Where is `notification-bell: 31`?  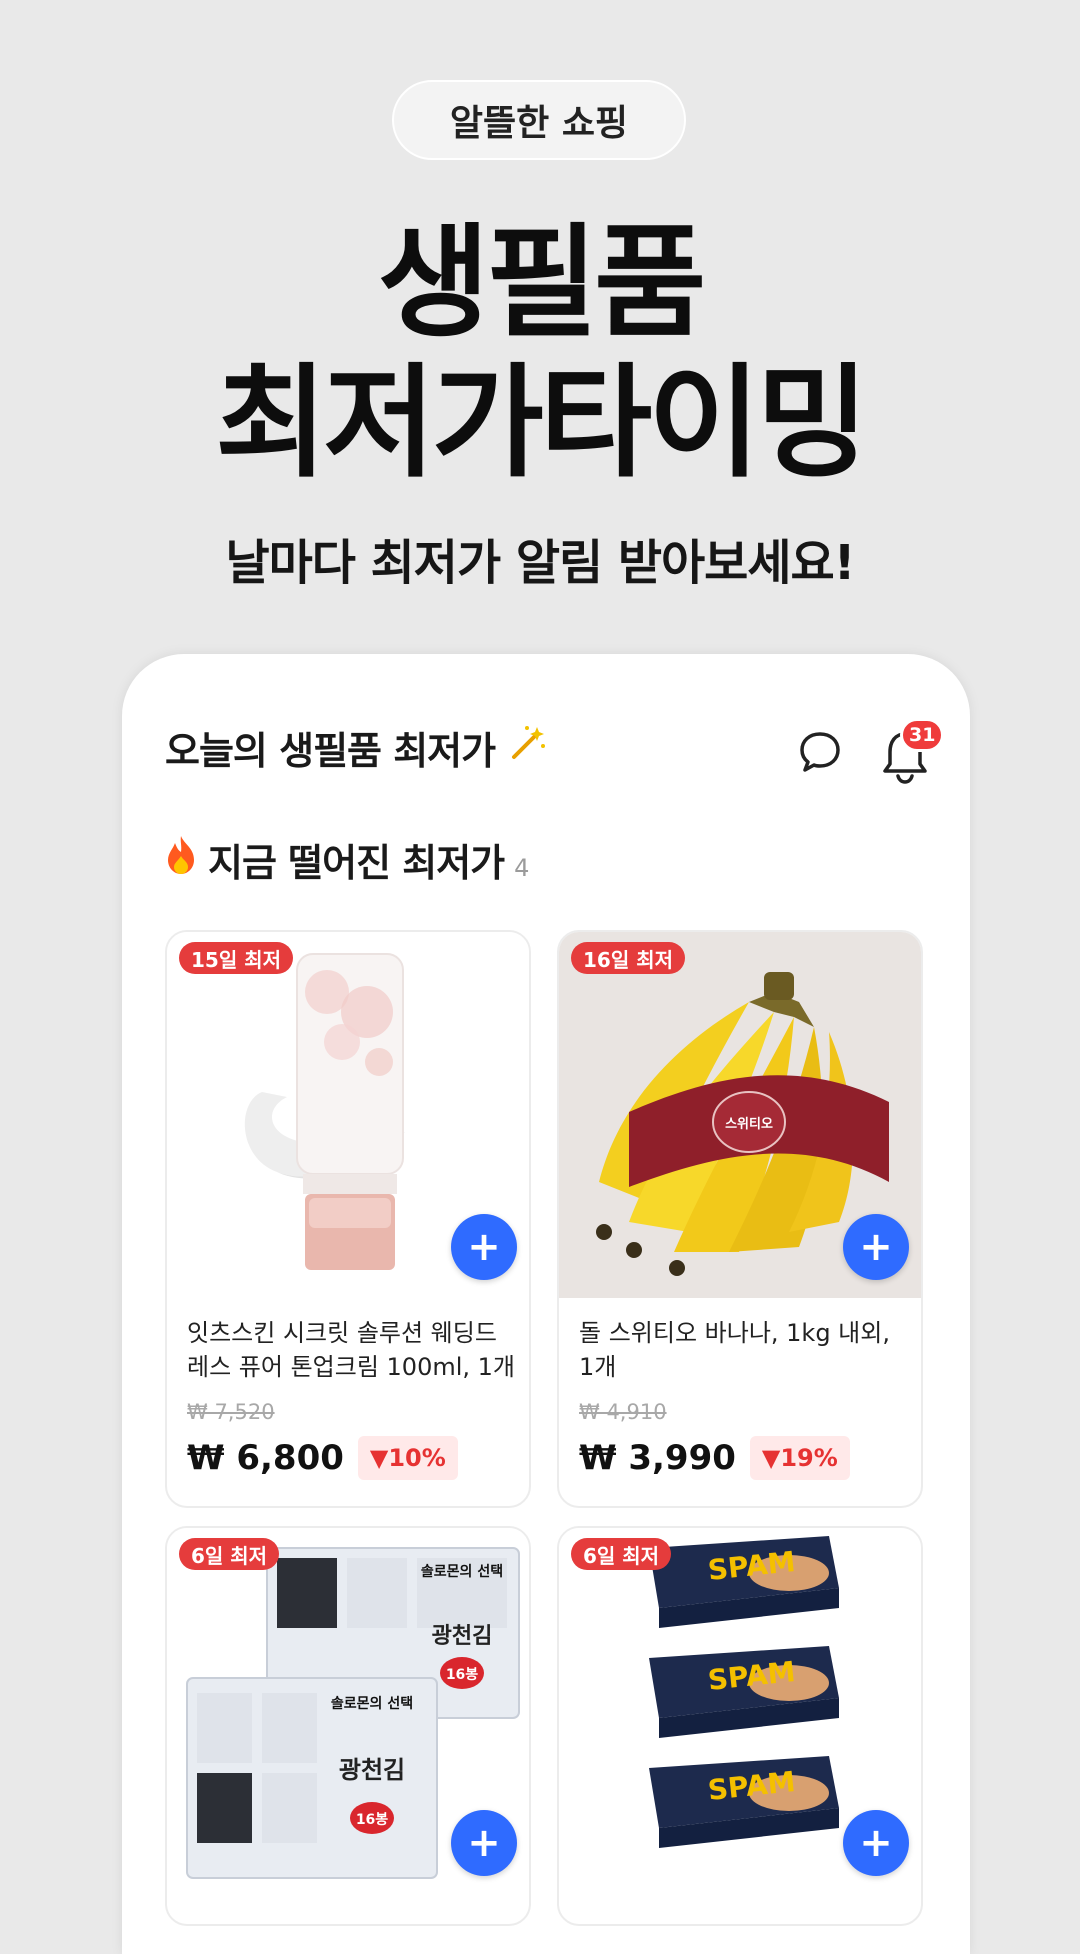 notification-bell: 31 is located at coordinates (909, 753).